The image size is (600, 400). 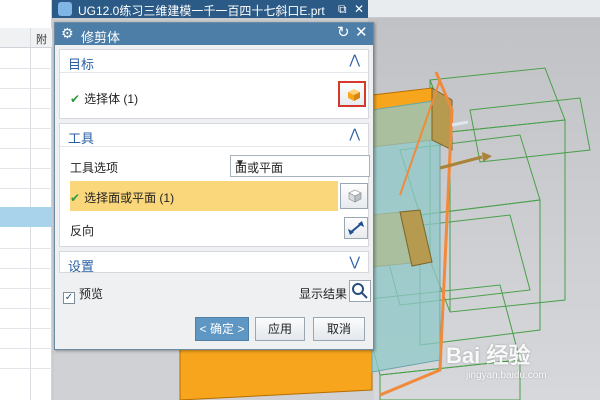 I want to click on dialog-header: ⚙ 修剪体 ↻ ✕, so click(x=214, y=34).